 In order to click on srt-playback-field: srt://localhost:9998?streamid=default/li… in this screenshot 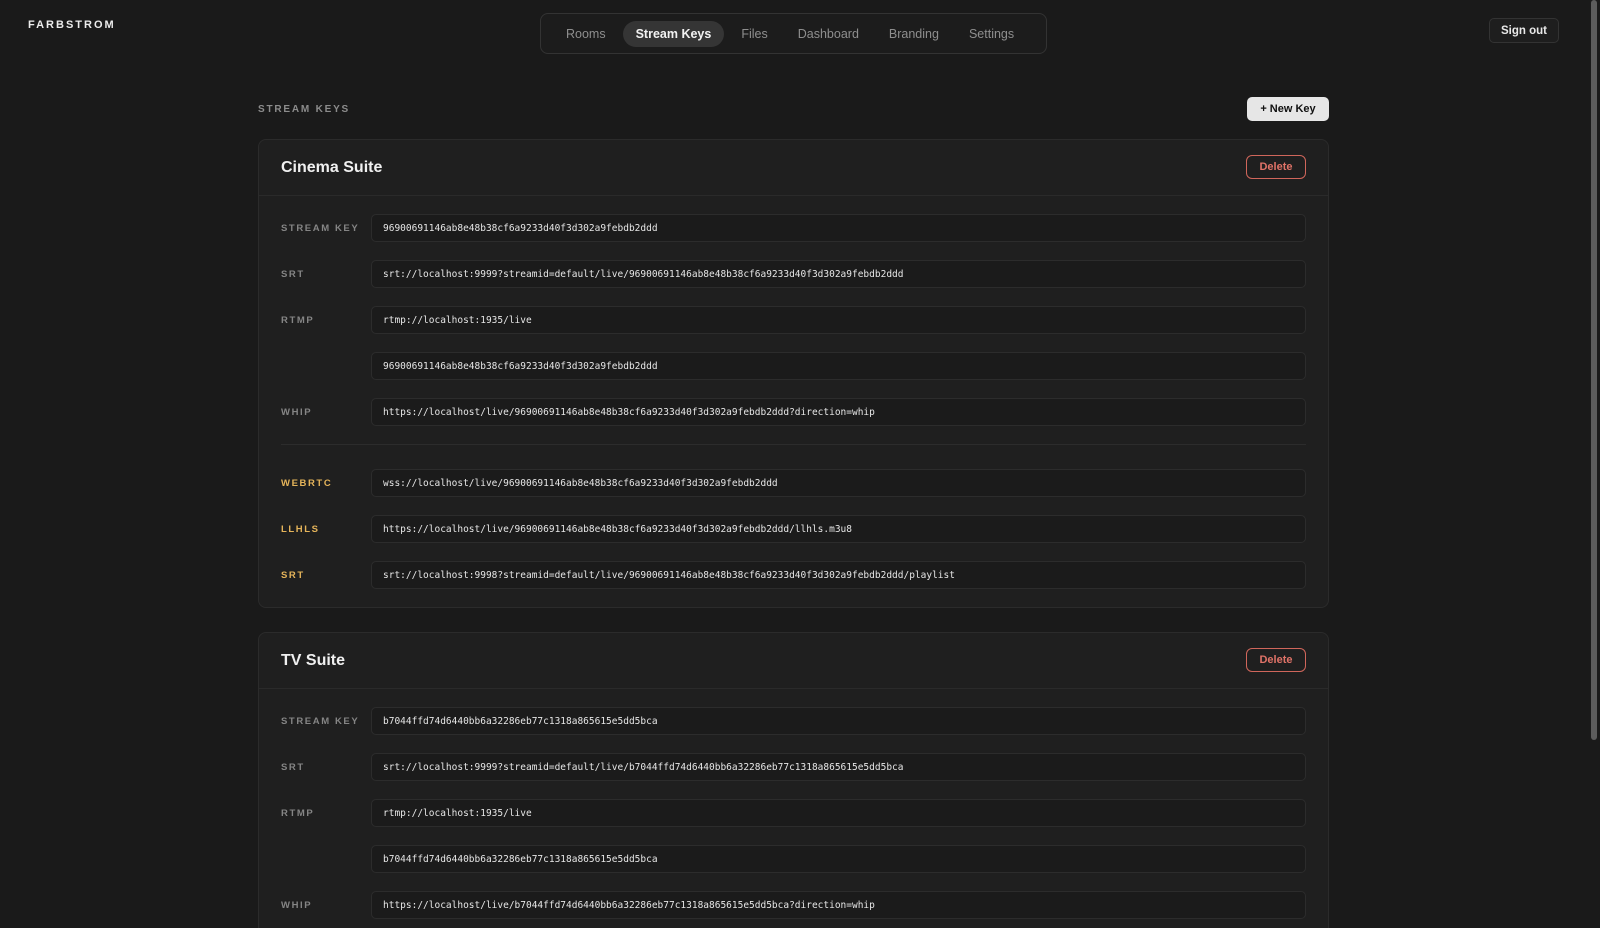, I will do `click(838, 575)`.